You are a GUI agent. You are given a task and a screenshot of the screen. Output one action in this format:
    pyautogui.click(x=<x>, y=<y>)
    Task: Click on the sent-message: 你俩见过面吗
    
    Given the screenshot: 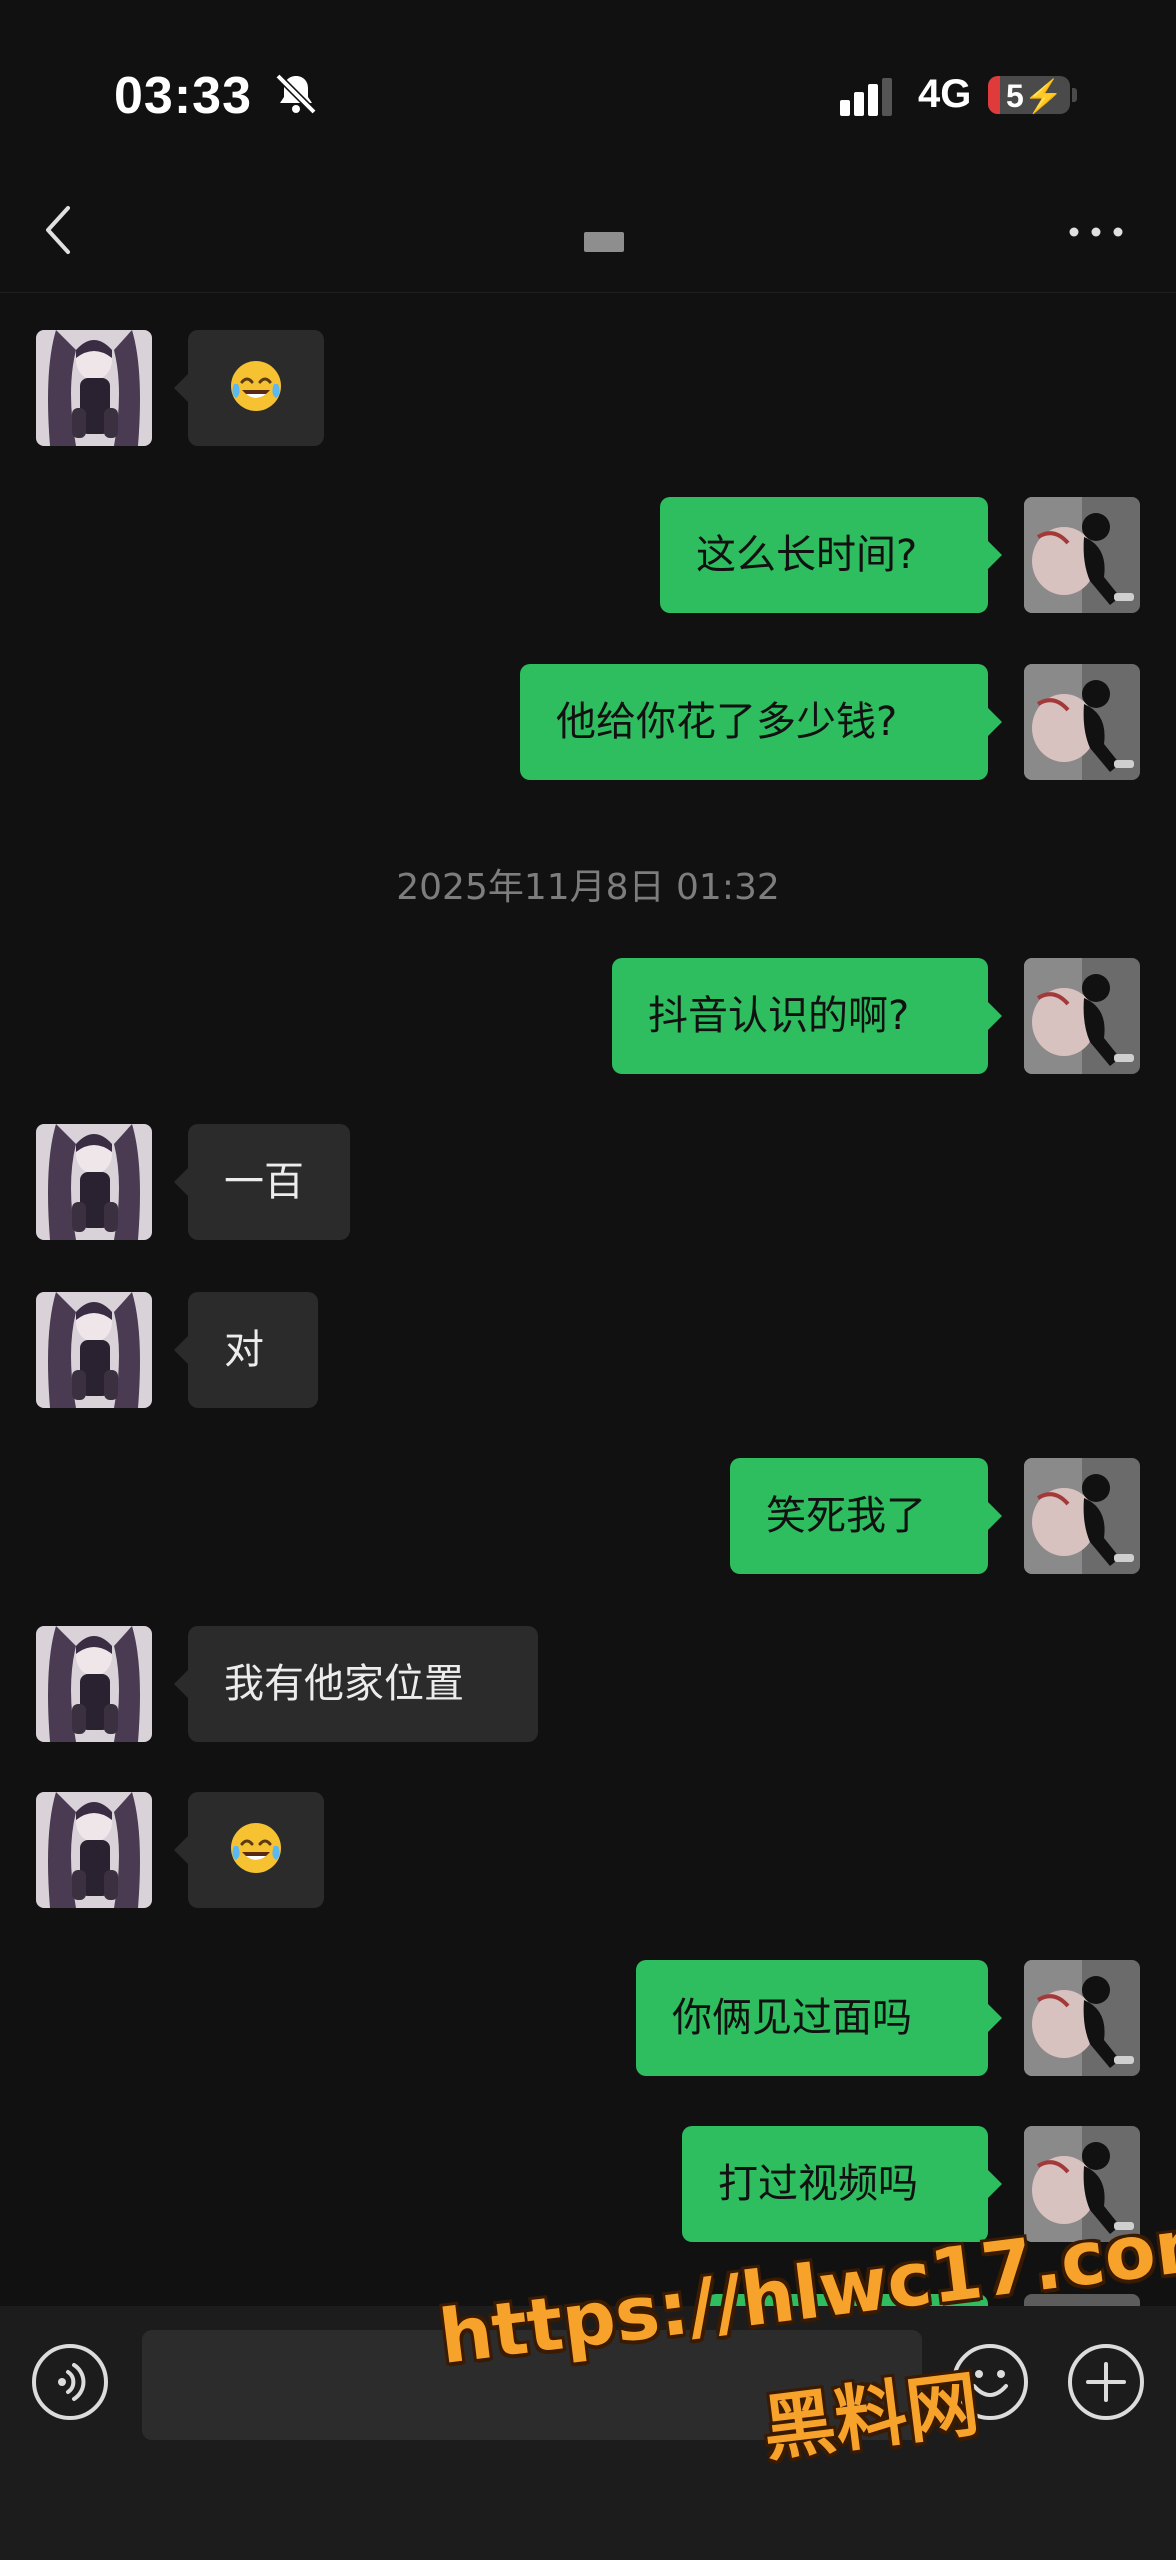 What is the action you would take?
    pyautogui.click(x=588, y=2018)
    